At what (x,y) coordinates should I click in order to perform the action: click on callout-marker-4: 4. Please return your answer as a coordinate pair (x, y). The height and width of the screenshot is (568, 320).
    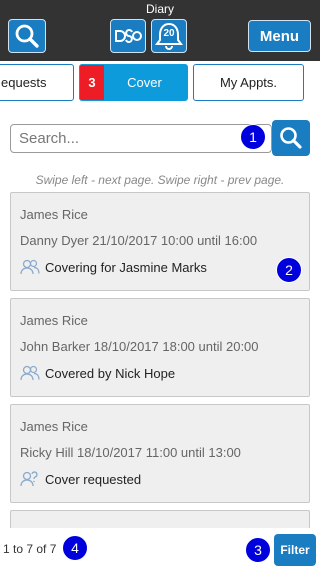
    Looking at the image, I should click on (75, 548).